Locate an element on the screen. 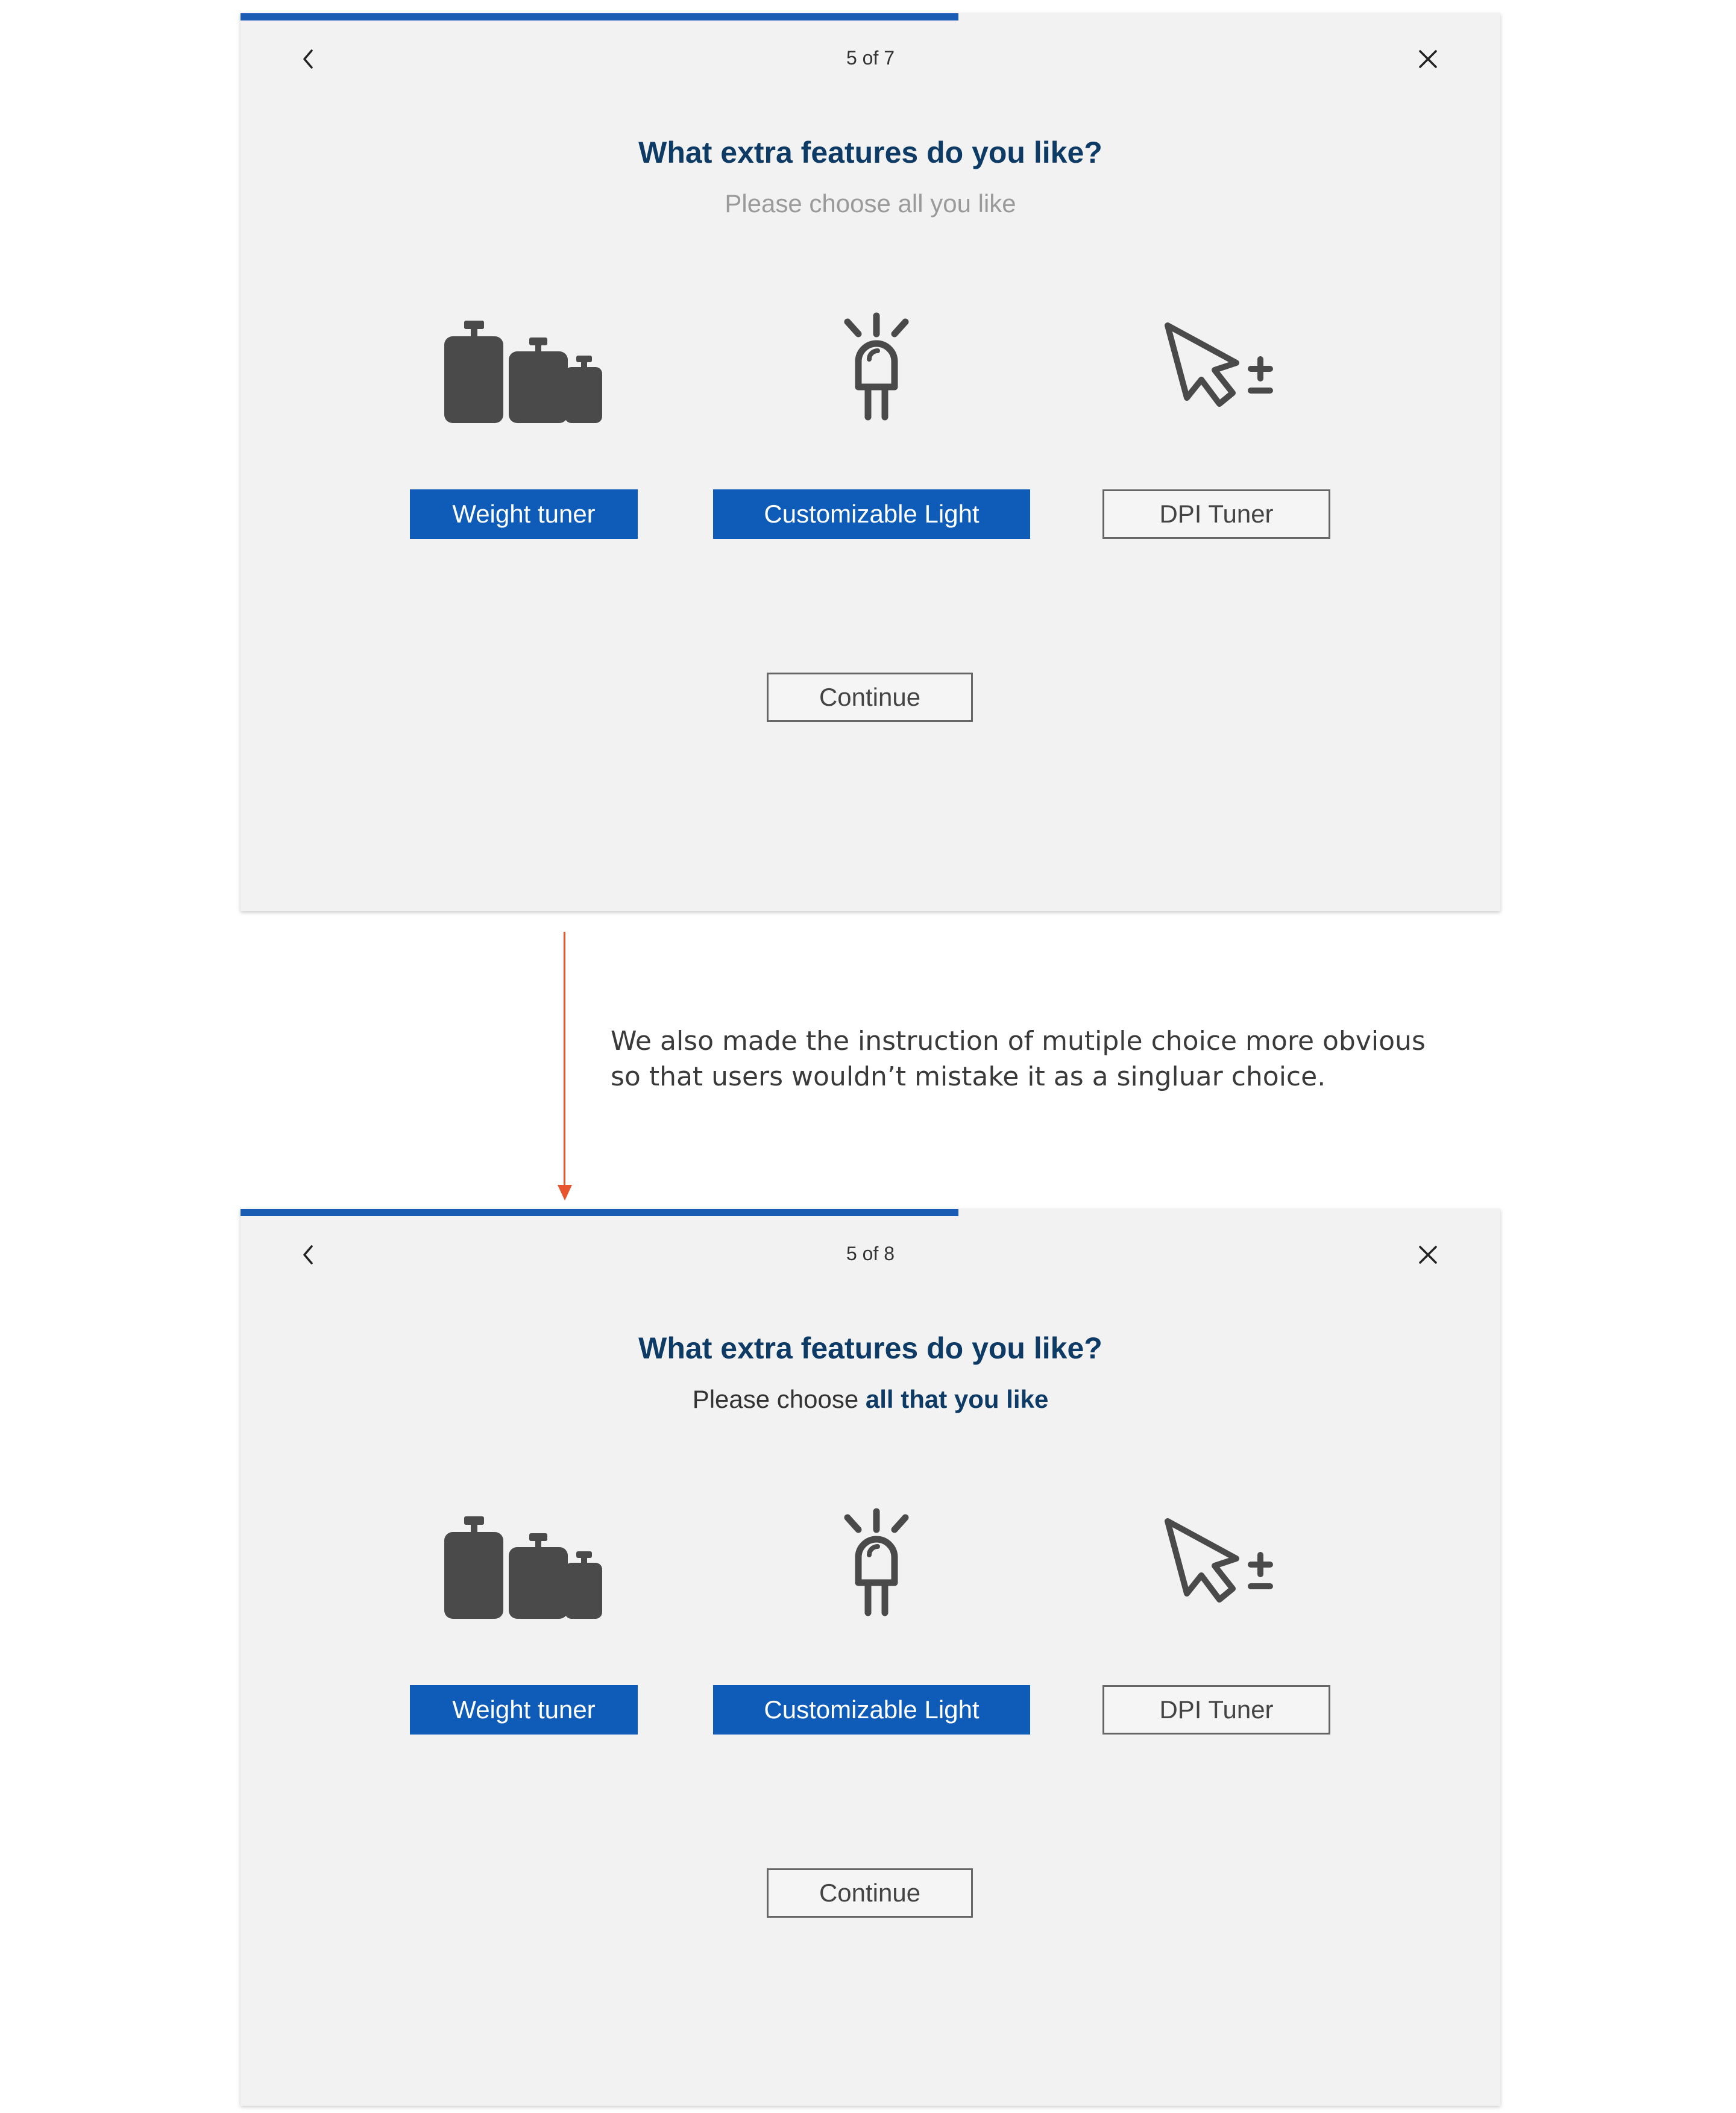 This screenshot has width=1736, height=2113. subtitle-prefix: Please choose is located at coordinates (779, 1399).